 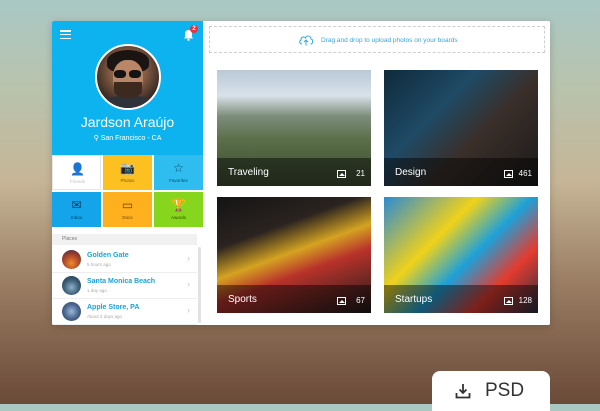 What do you see at coordinates (124, 286) in the screenshot?
I see `place-item: Santa Monica Beach 1 day ago ›` at bounding box center [124, 286].